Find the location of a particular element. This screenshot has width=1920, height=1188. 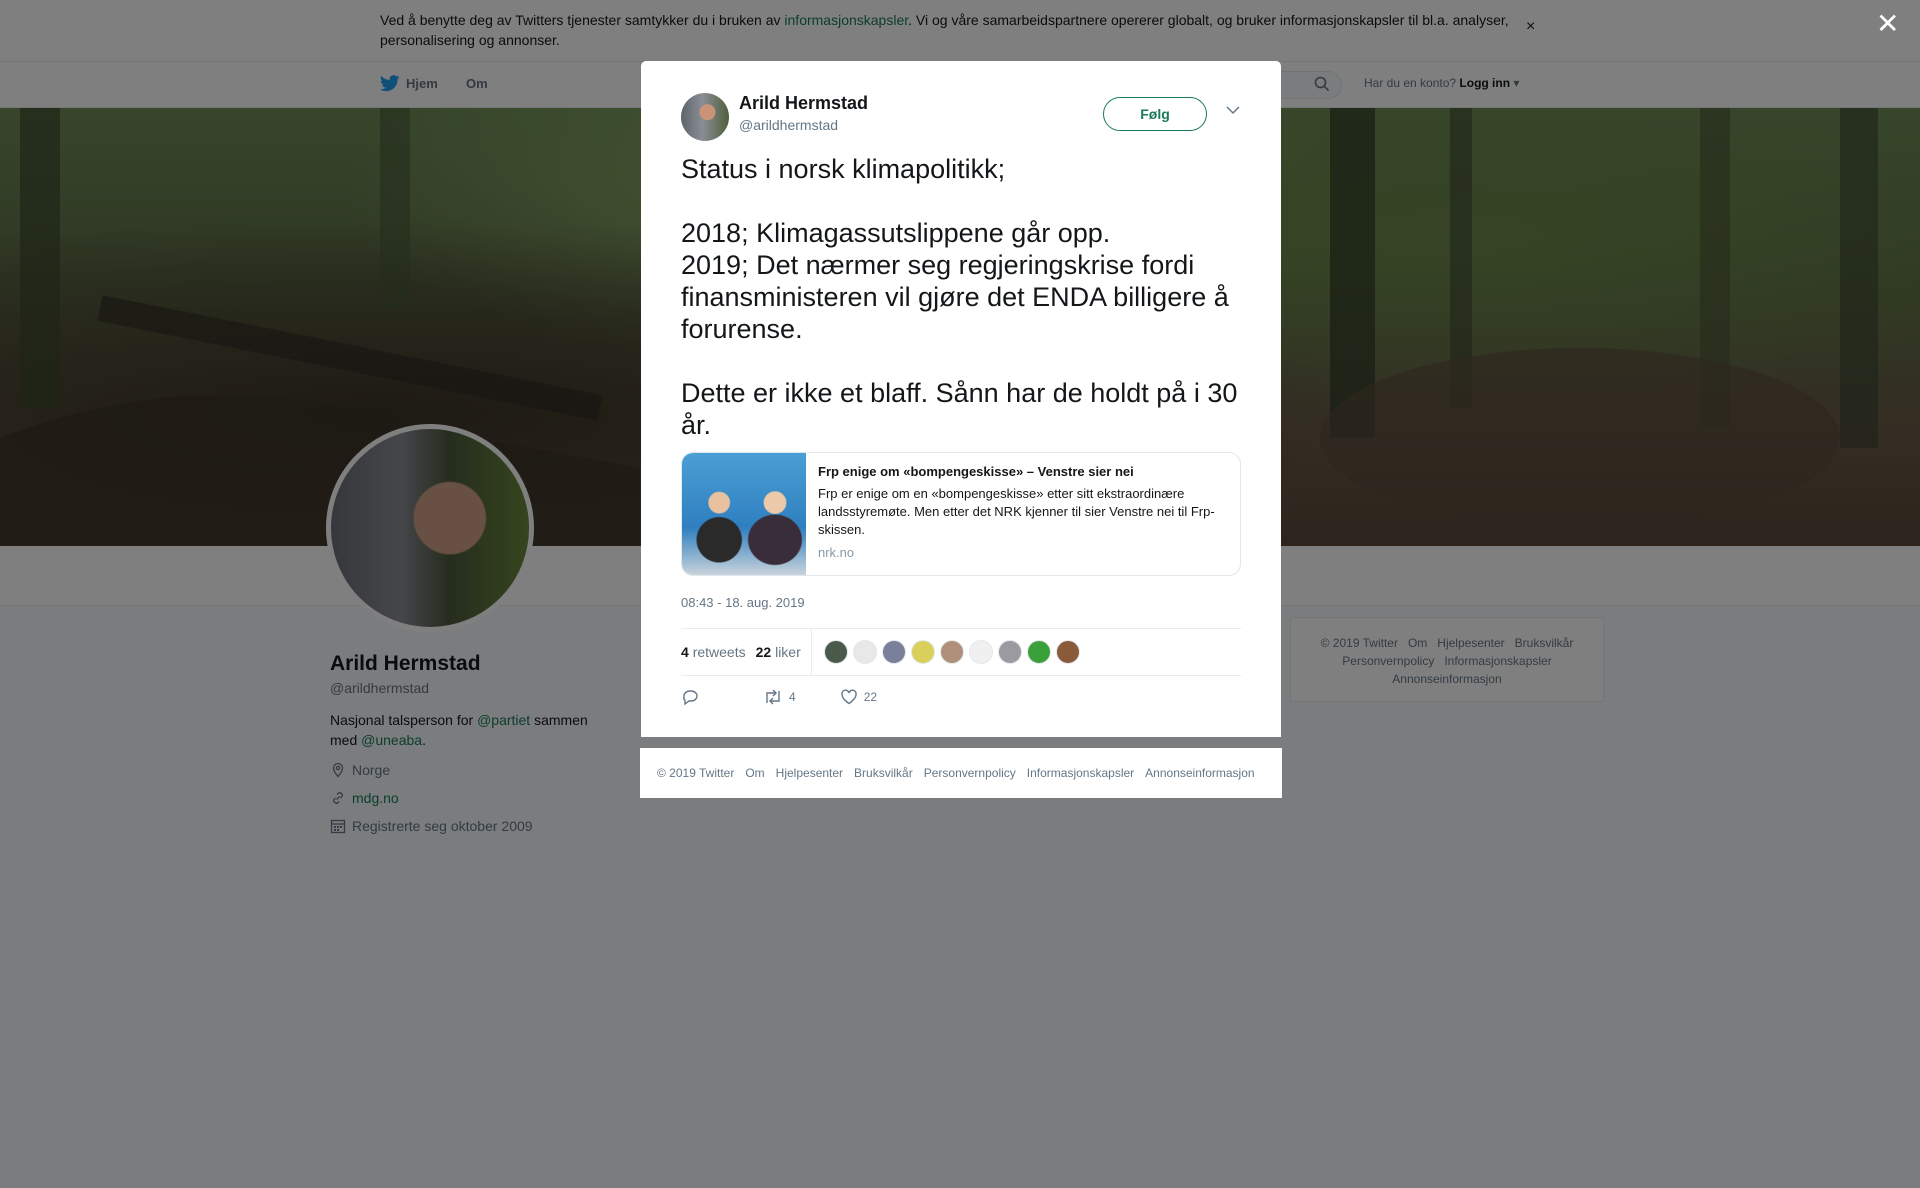

tweet-actions: 4 22 is located at coordinates (779, 697).